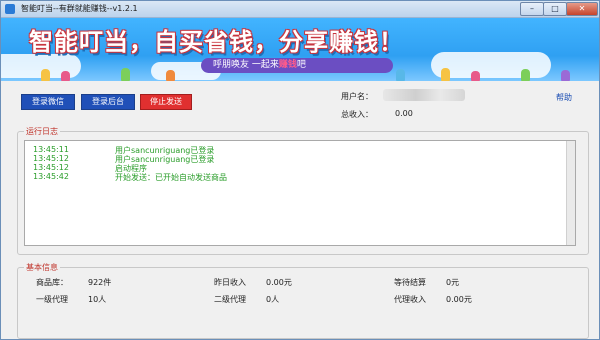  Describe the element at coordinates (42, 267) in the screenshot. I see `basic-info-title: 基本信息` at that location.